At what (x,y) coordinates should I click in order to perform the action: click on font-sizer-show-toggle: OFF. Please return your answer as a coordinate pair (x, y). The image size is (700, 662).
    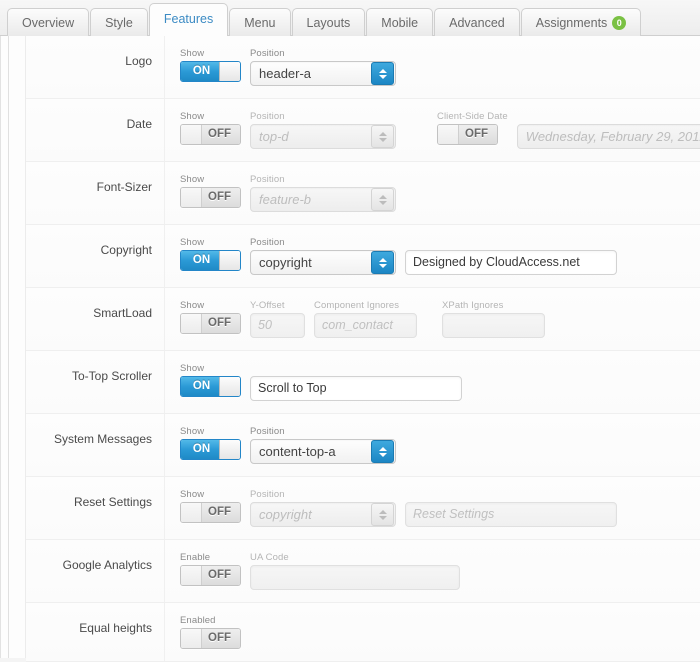
    Looking at the image, I should click on (210, 197).